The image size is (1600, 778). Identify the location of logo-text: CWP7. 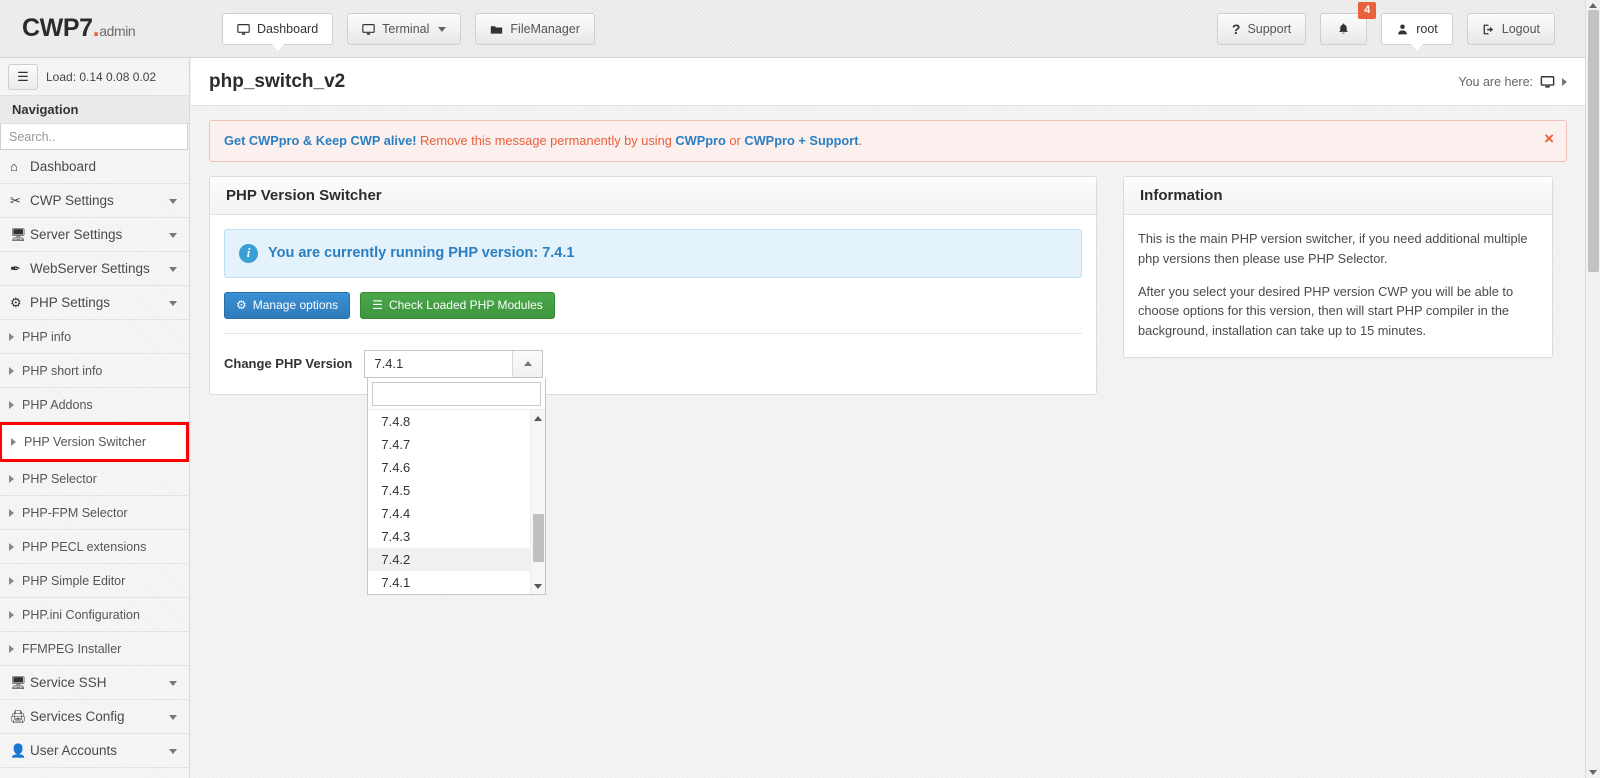
(57, 28).